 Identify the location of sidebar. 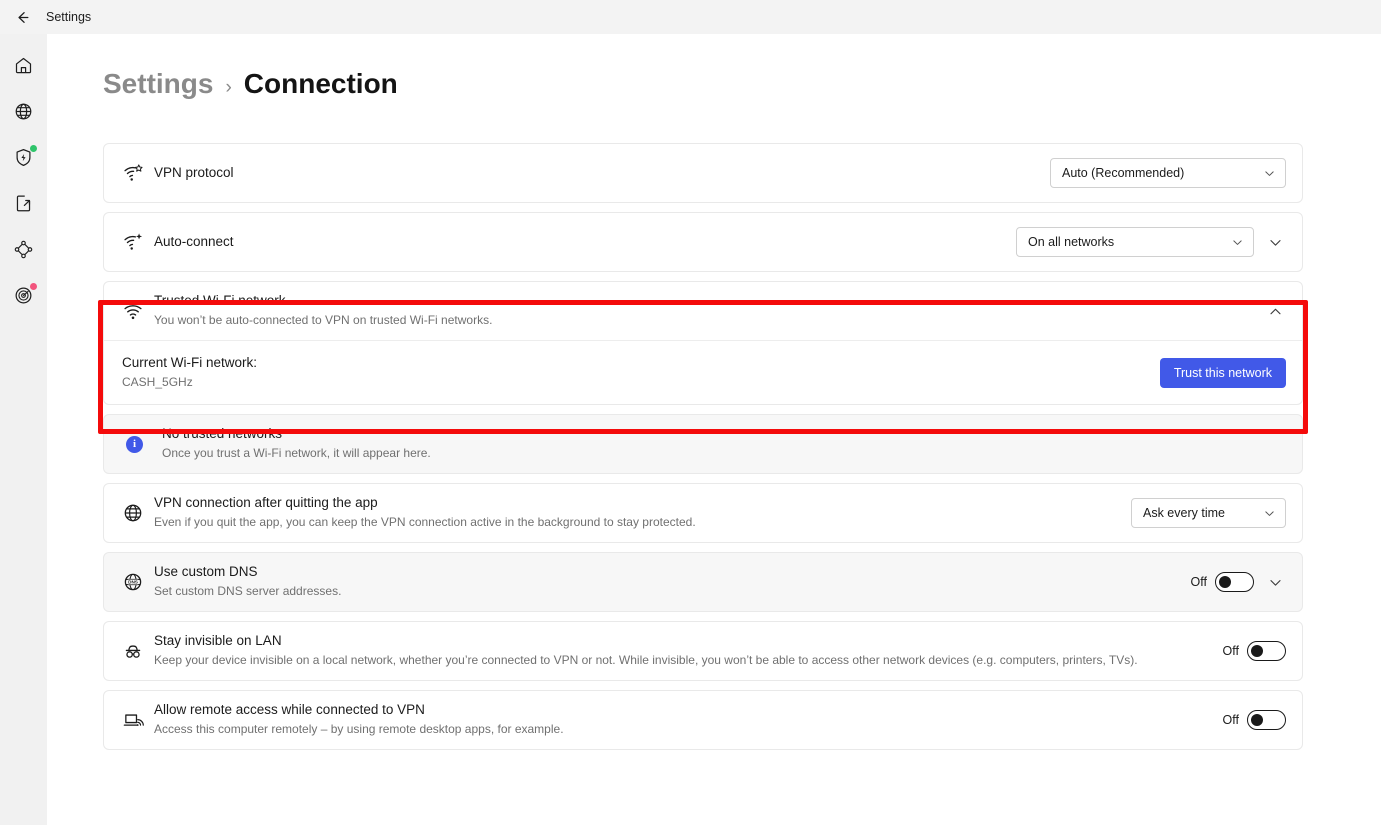
(23, 429).